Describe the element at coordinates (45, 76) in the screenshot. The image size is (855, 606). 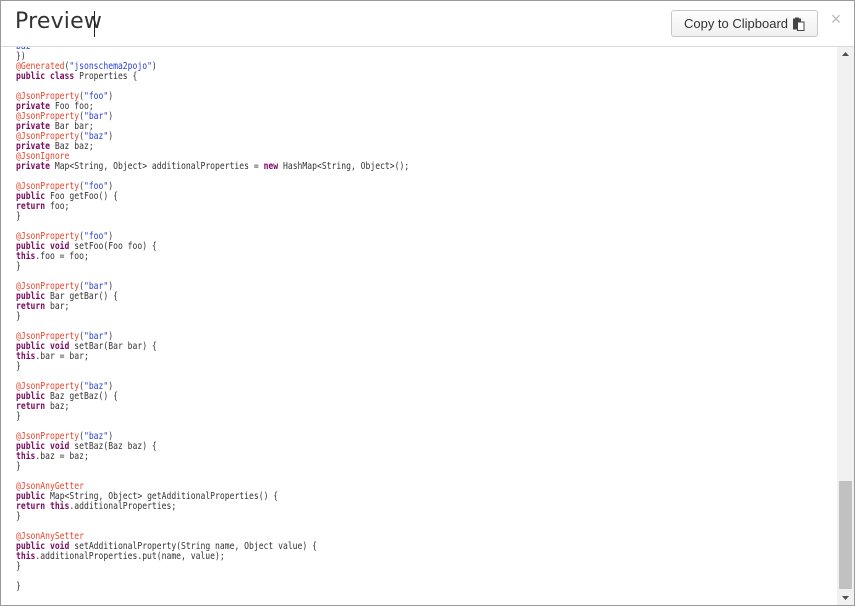
I see `code-token: public class` at that location.